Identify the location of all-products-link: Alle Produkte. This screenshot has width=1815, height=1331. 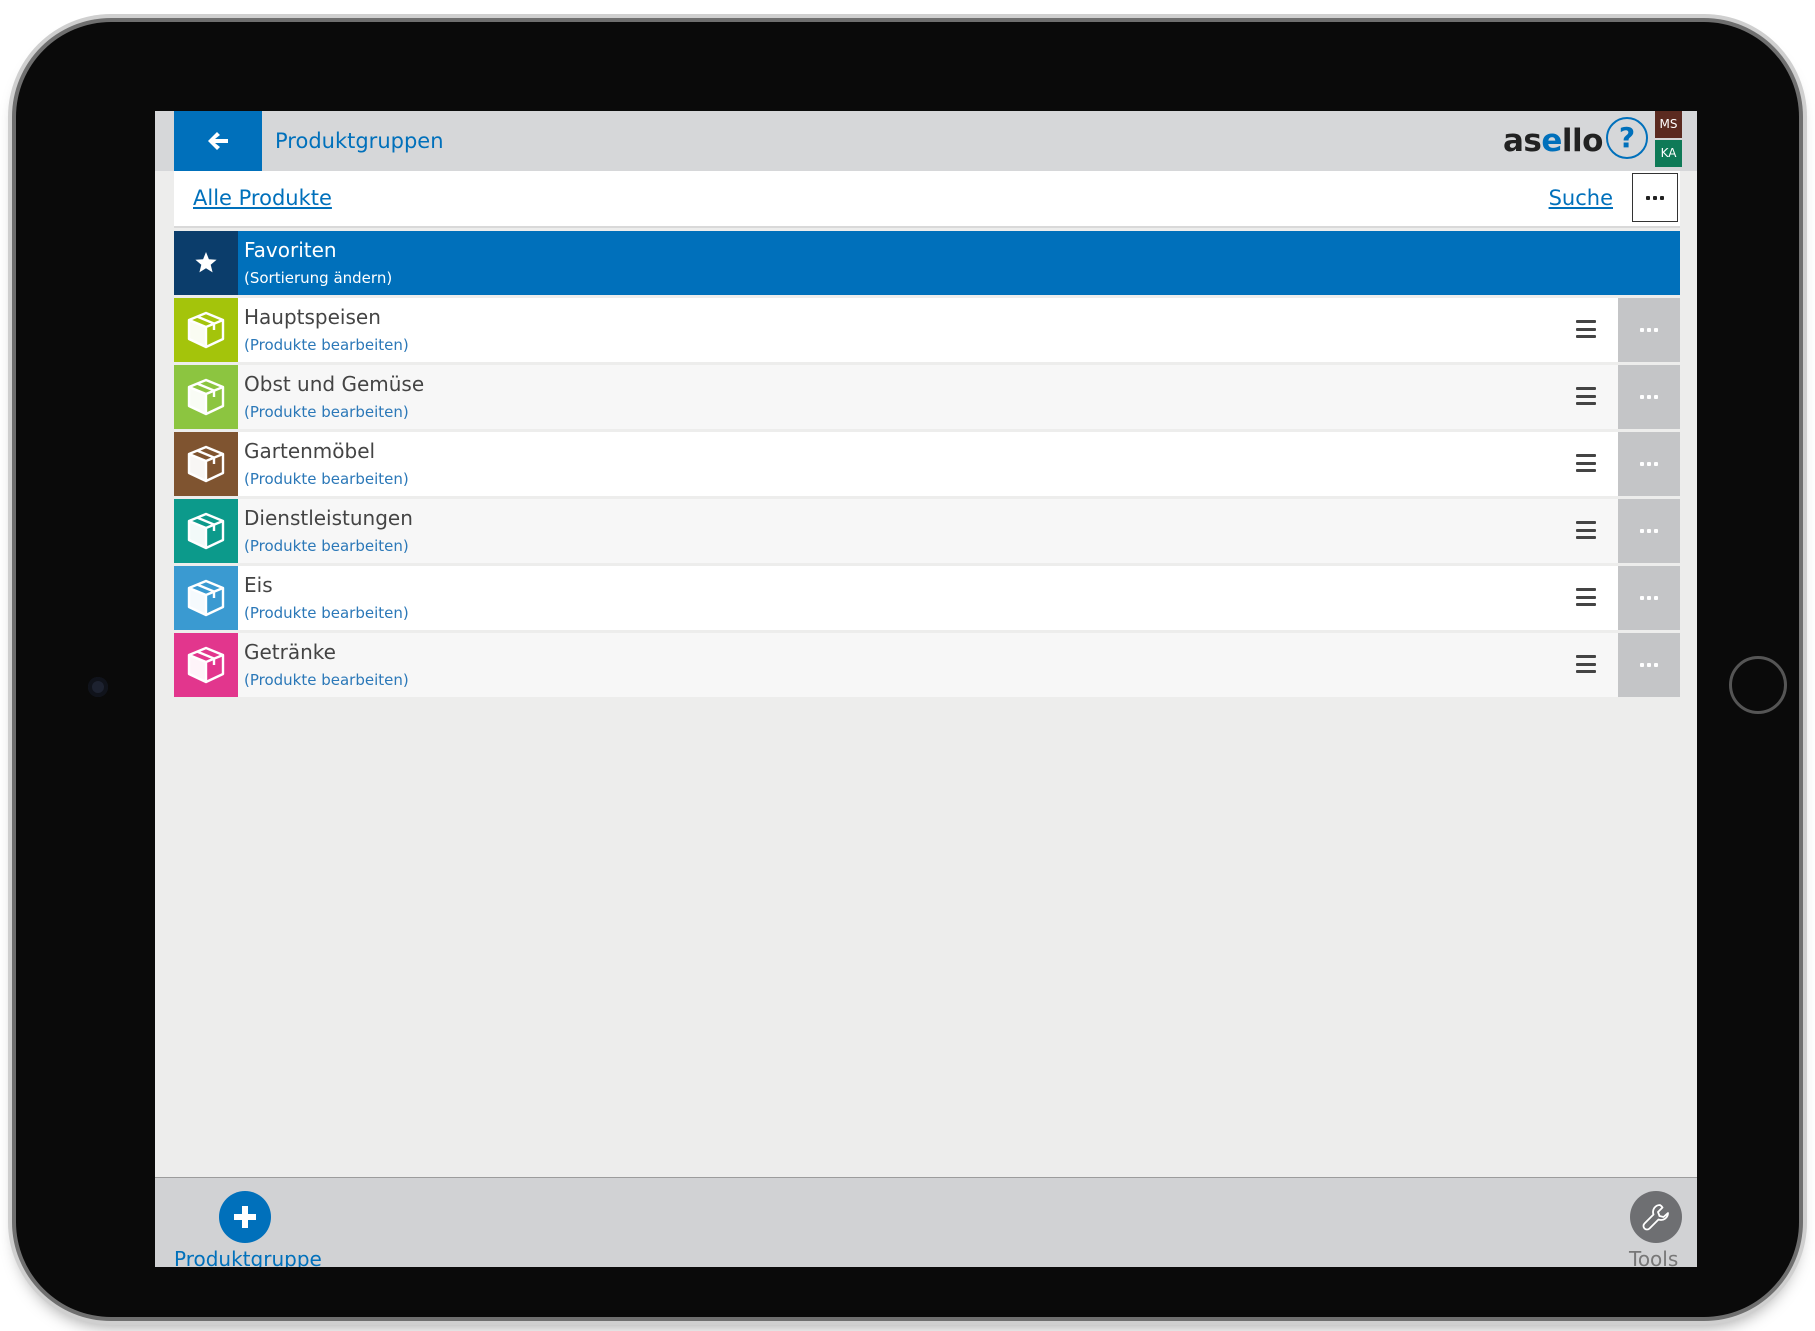
(262, 198).